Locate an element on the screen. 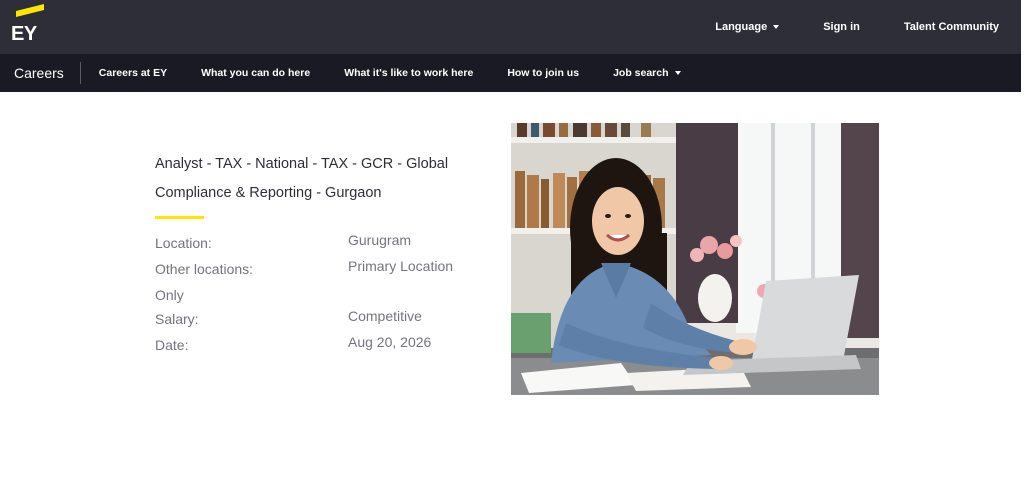 This screenshot has height=485, width=1024. sign-in-label: Sign in is located at coordinates (841, 27).